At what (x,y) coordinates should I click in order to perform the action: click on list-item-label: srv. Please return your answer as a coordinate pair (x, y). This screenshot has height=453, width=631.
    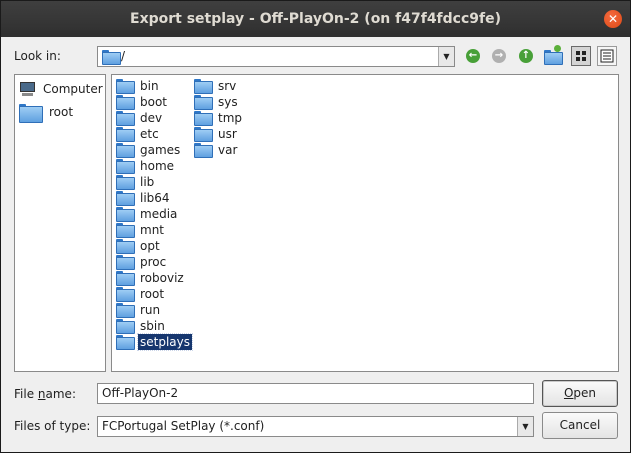
    Looking at the image, I should click on (227, 86).